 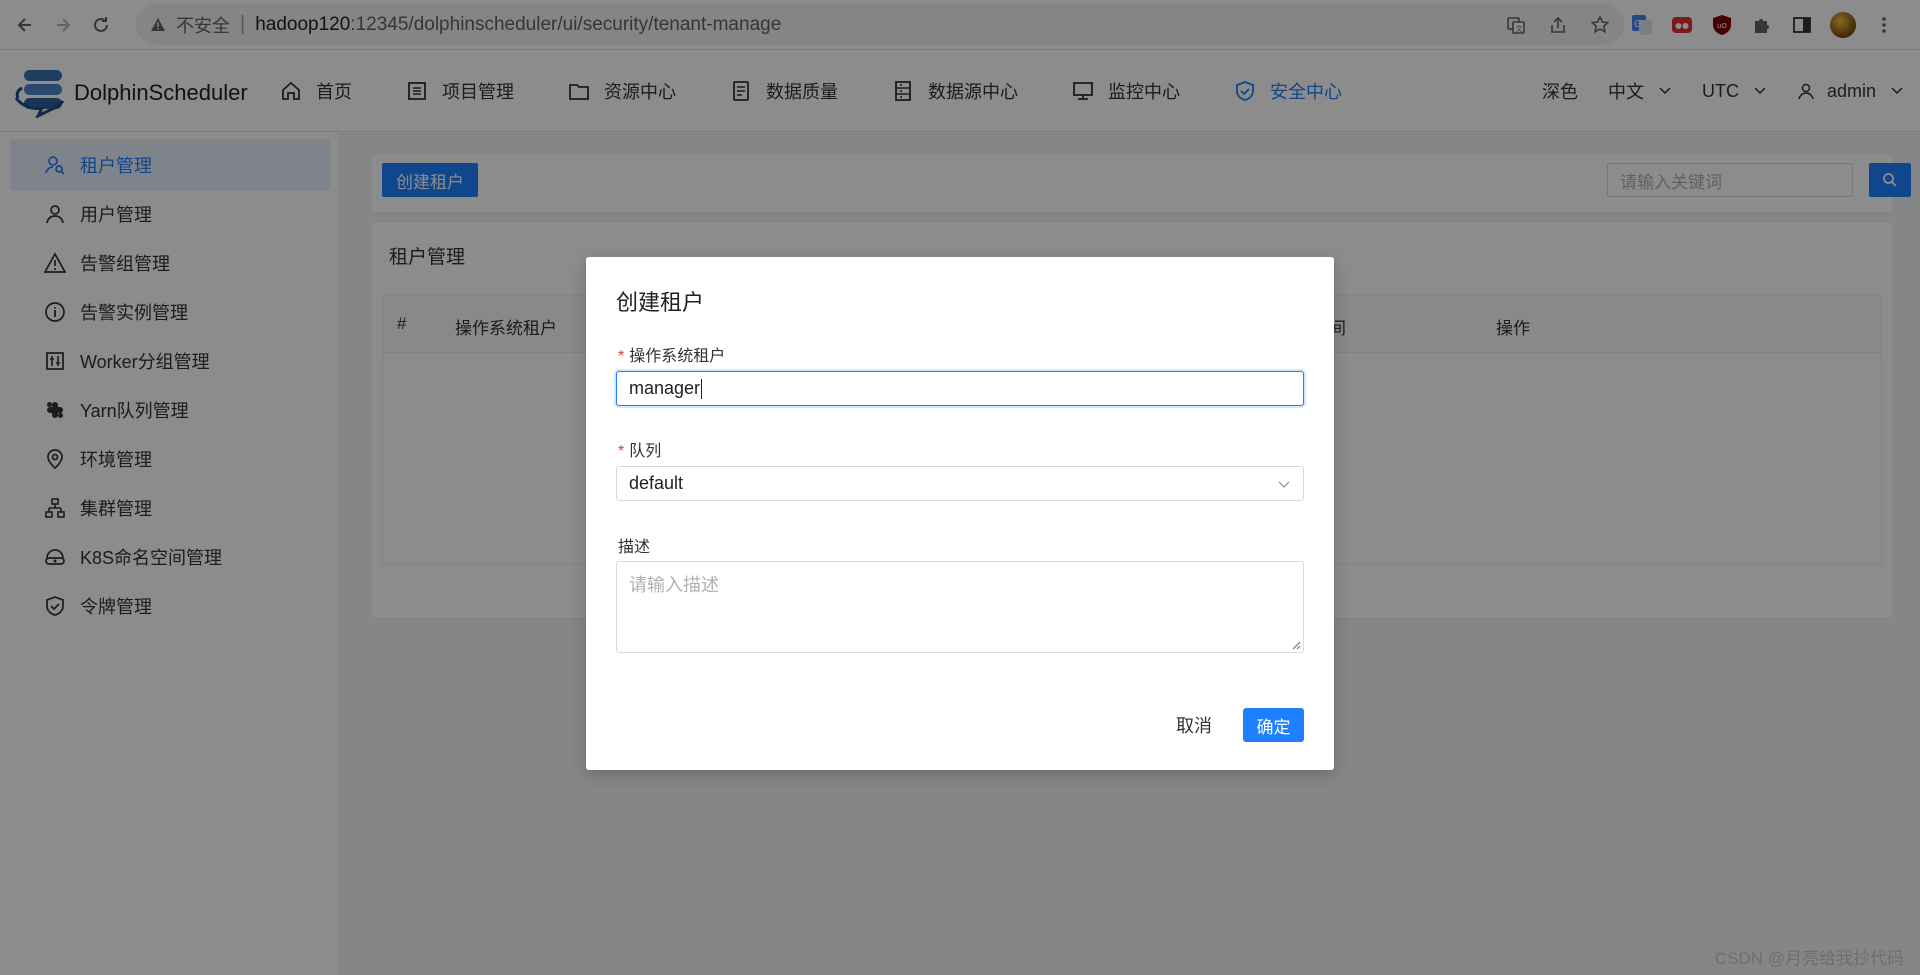 What do you see at coordinates (960, 607) in the screenshot?
I see `description-textarea: 请输入描述` at bounding box center [960, 607].